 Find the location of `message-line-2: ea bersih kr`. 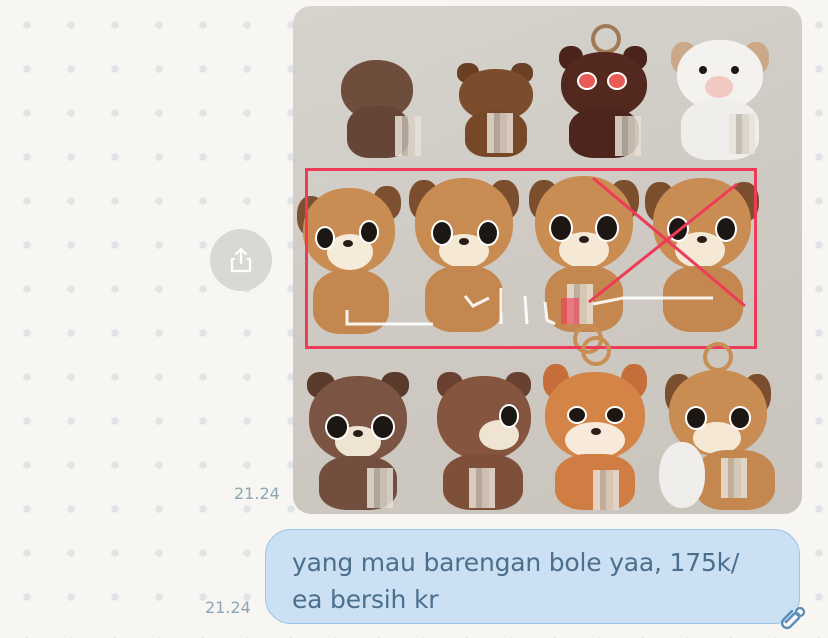

message-line-2: ea bersih kr is located at coordinates (365, 599).